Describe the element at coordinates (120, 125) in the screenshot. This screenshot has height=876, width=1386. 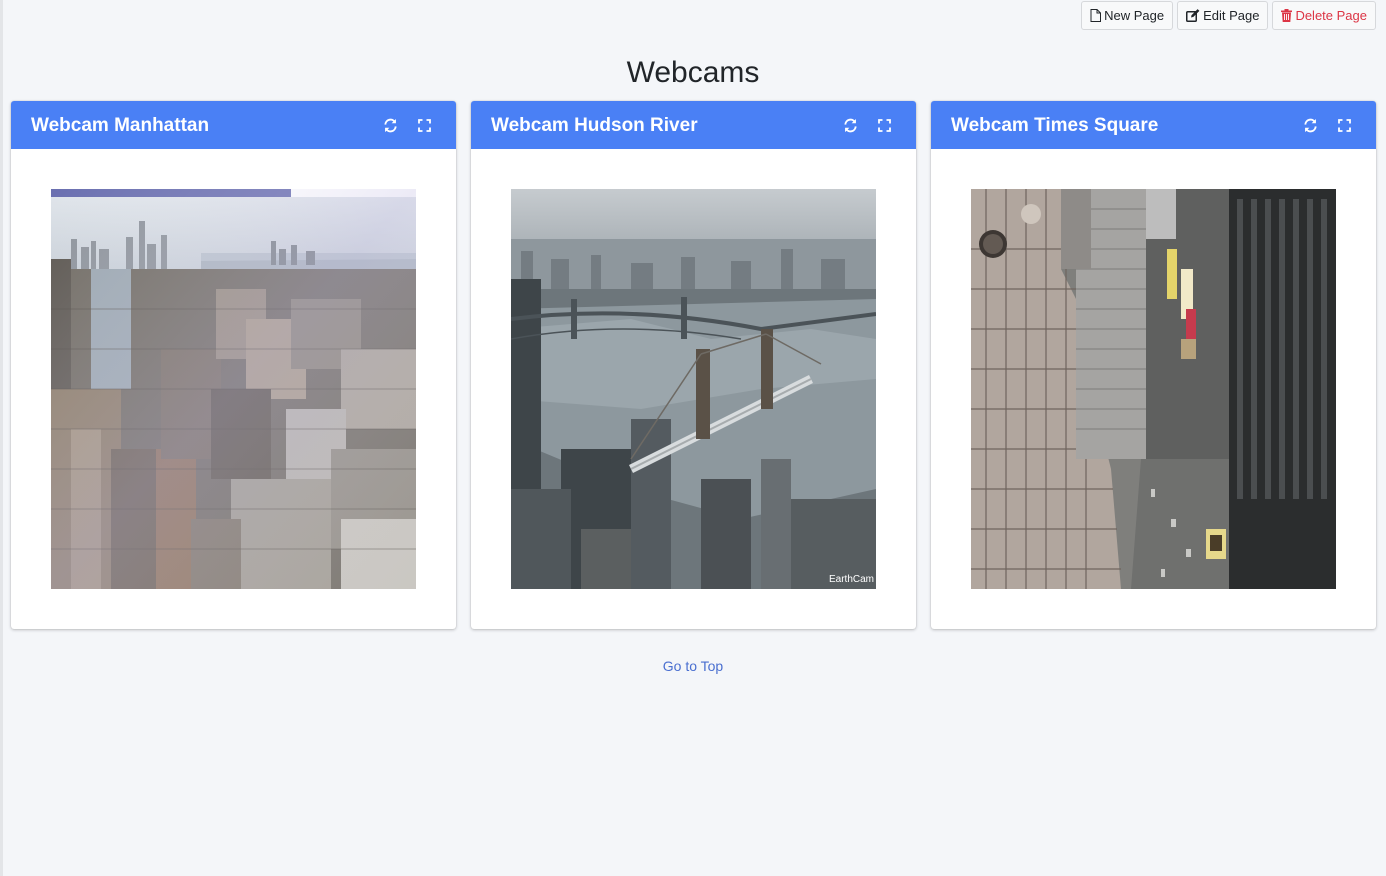
I see `card-title: Webcam Manhattan` at that location.